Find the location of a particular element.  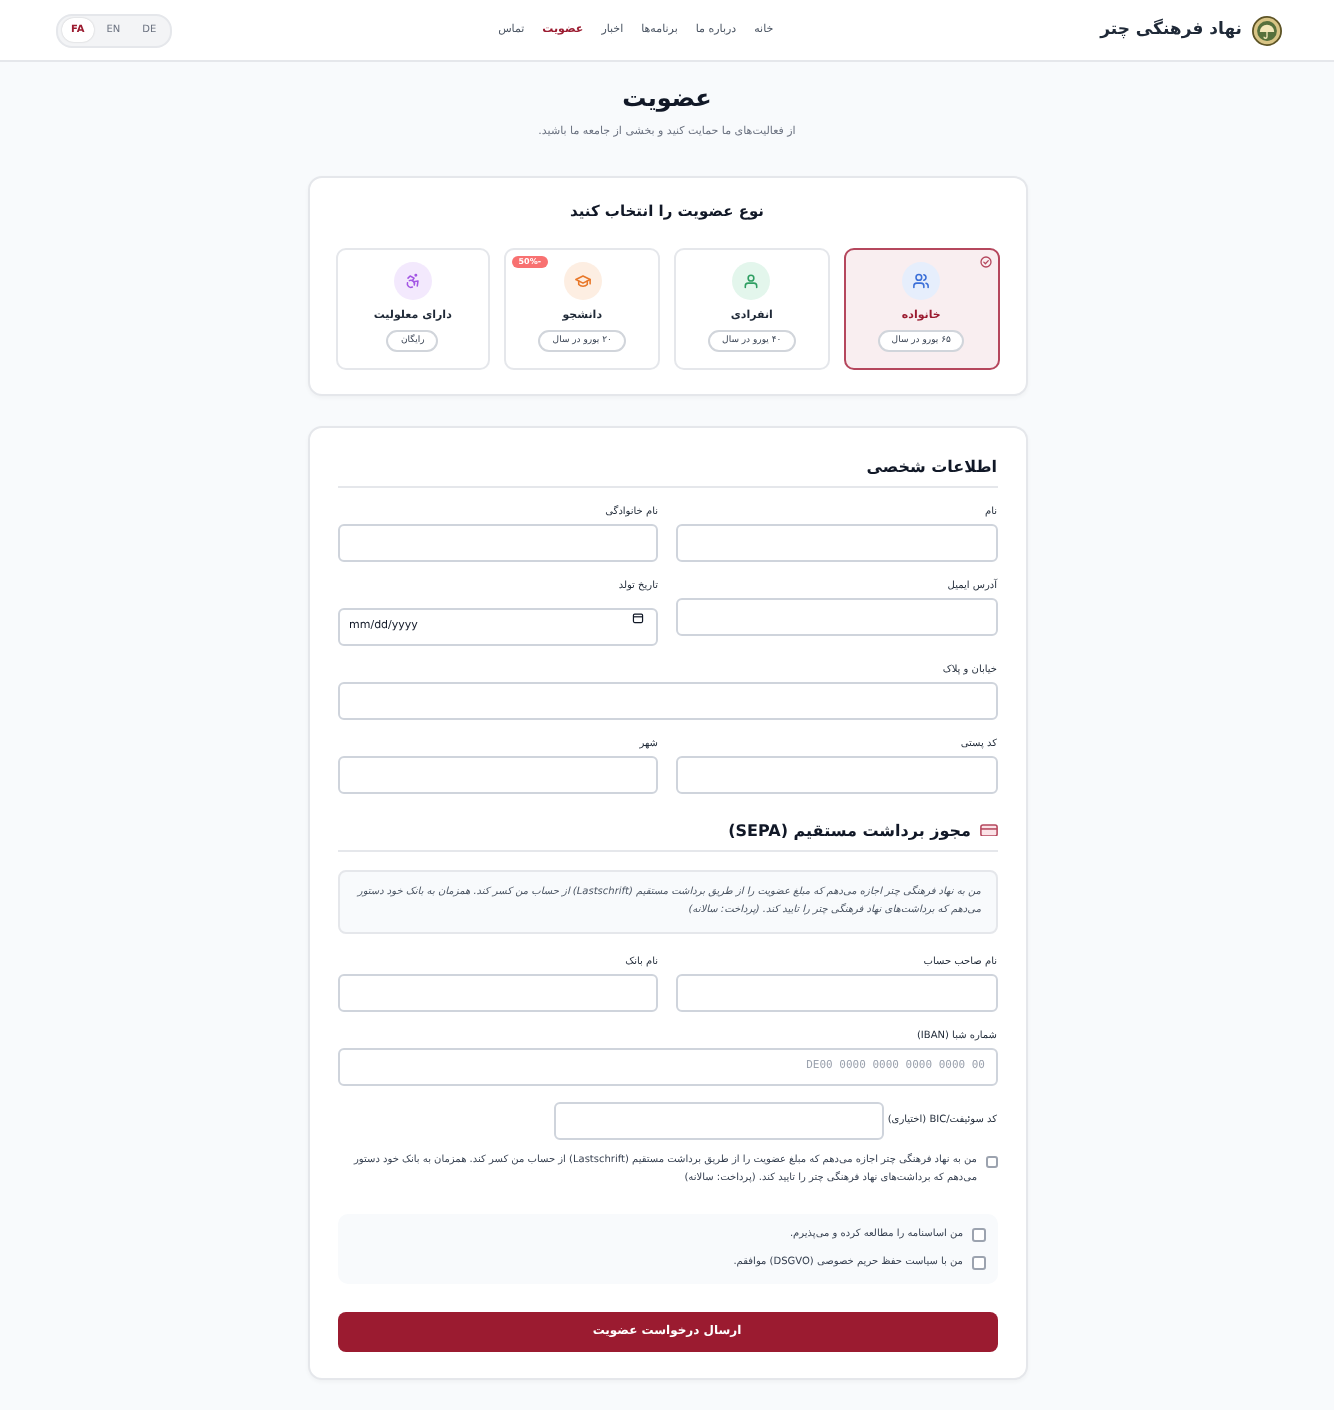

site-title: نهاد فرهنگی چتر is located at coordinates (1171, 30).